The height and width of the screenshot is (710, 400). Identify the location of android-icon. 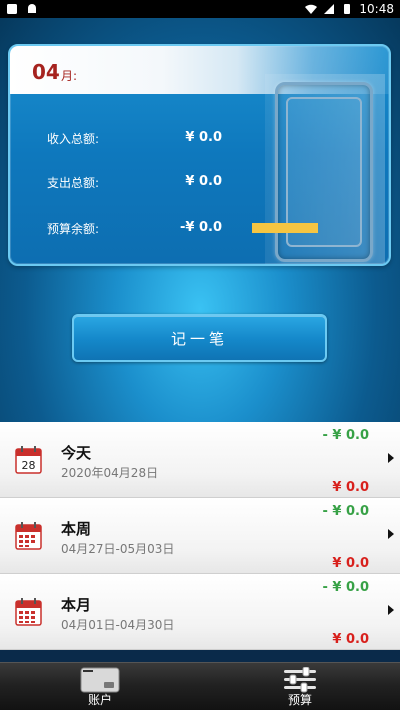
(32, 8).